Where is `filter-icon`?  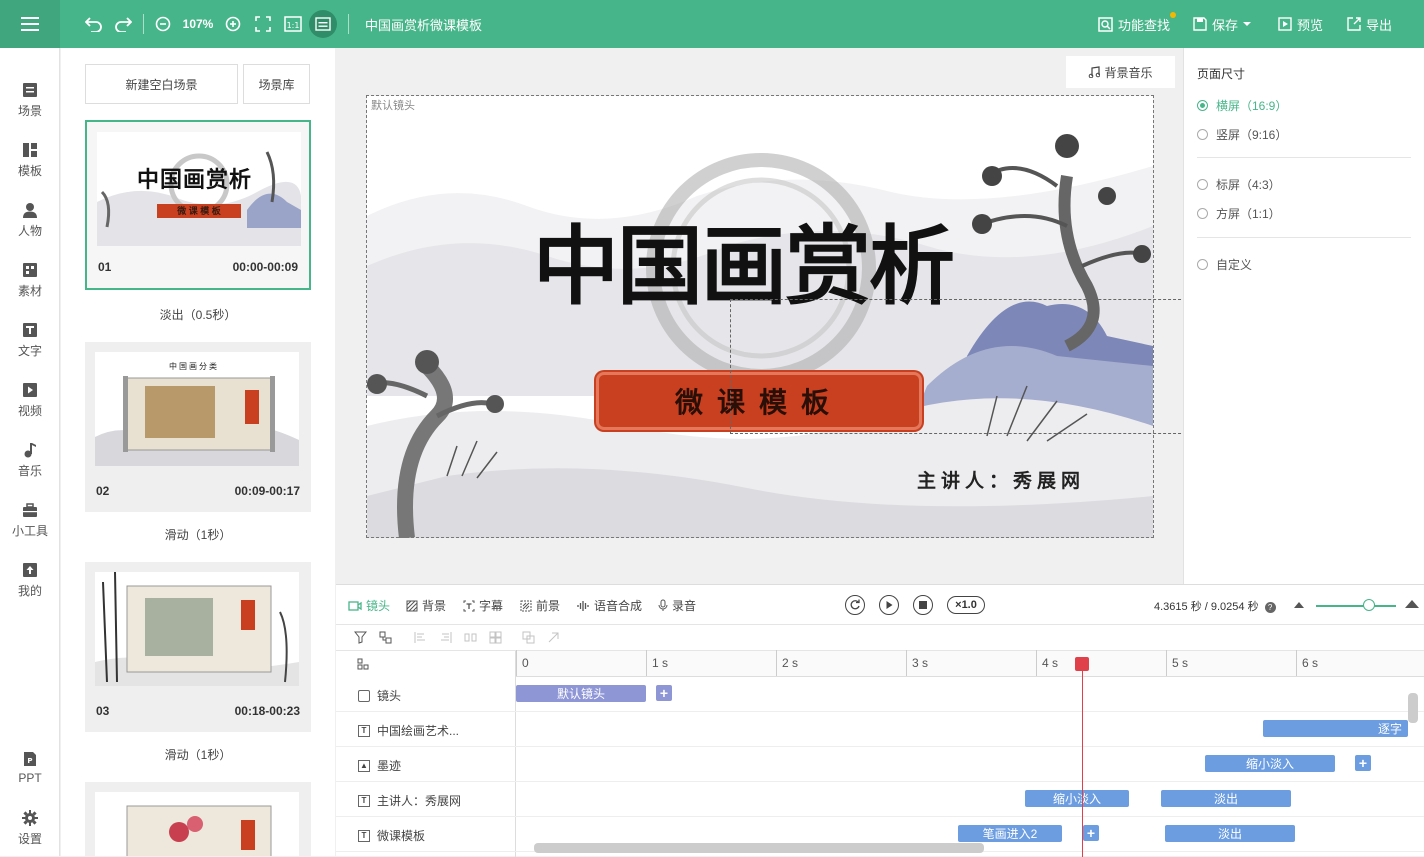 filter-icon is located at coordinates (360, 637).